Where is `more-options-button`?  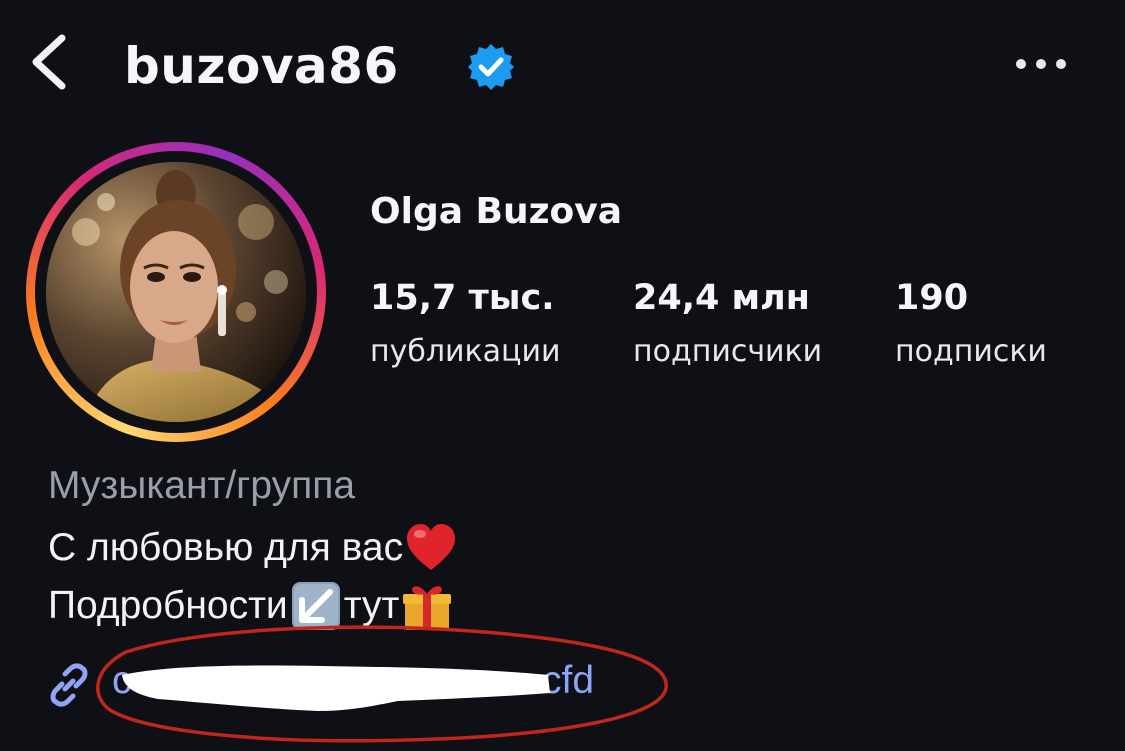
more-options-button is located at coordinates (1041, 64).